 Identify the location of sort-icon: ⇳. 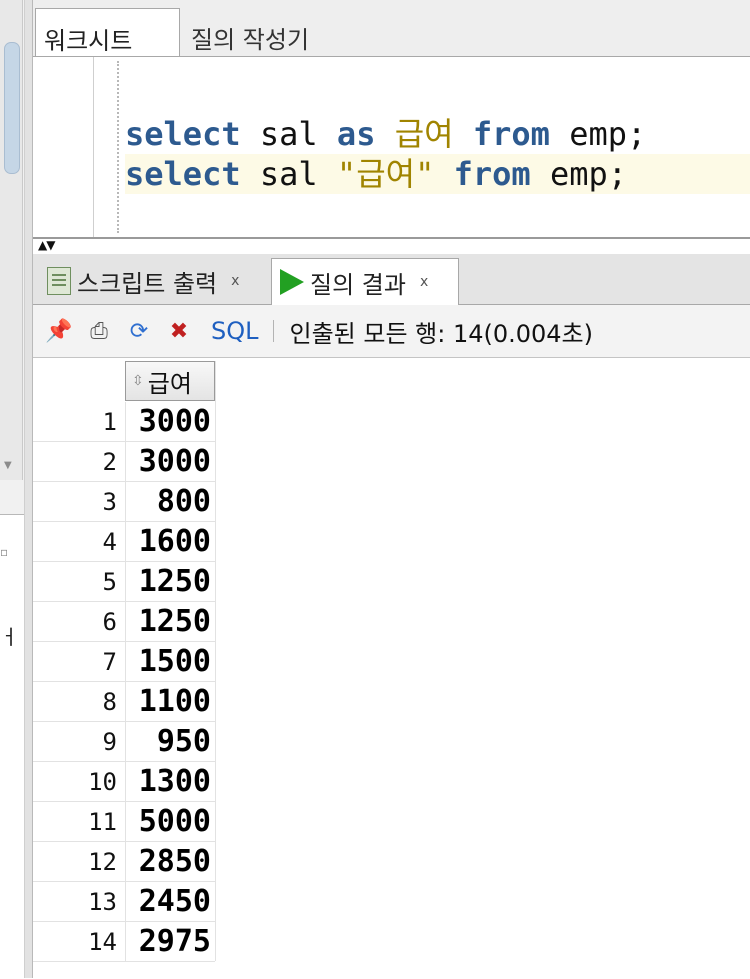
(138, 381).